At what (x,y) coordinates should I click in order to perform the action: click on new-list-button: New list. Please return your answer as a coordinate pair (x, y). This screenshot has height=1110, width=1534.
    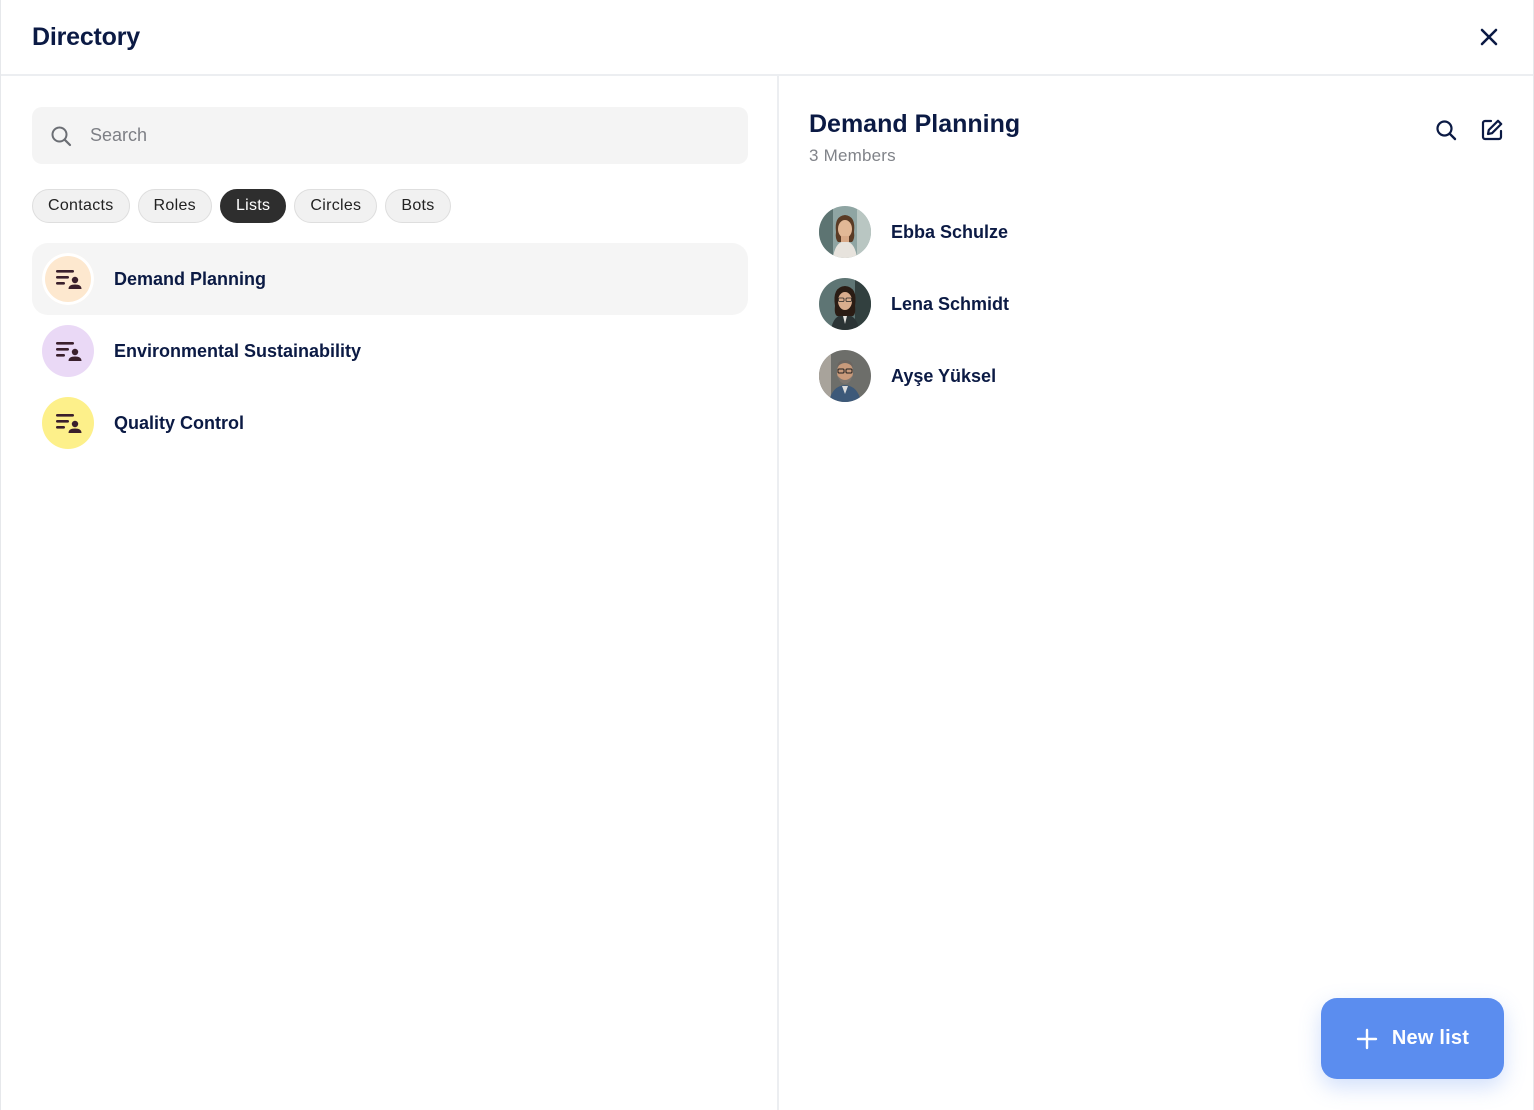
    Looking at the image, I should click on (1412, 1038).